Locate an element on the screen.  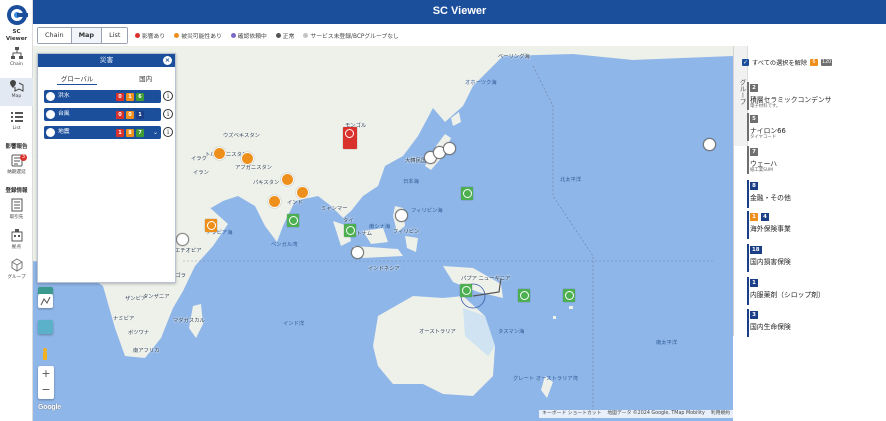
tab-global: グローバル is located at coordinates (77, 79).